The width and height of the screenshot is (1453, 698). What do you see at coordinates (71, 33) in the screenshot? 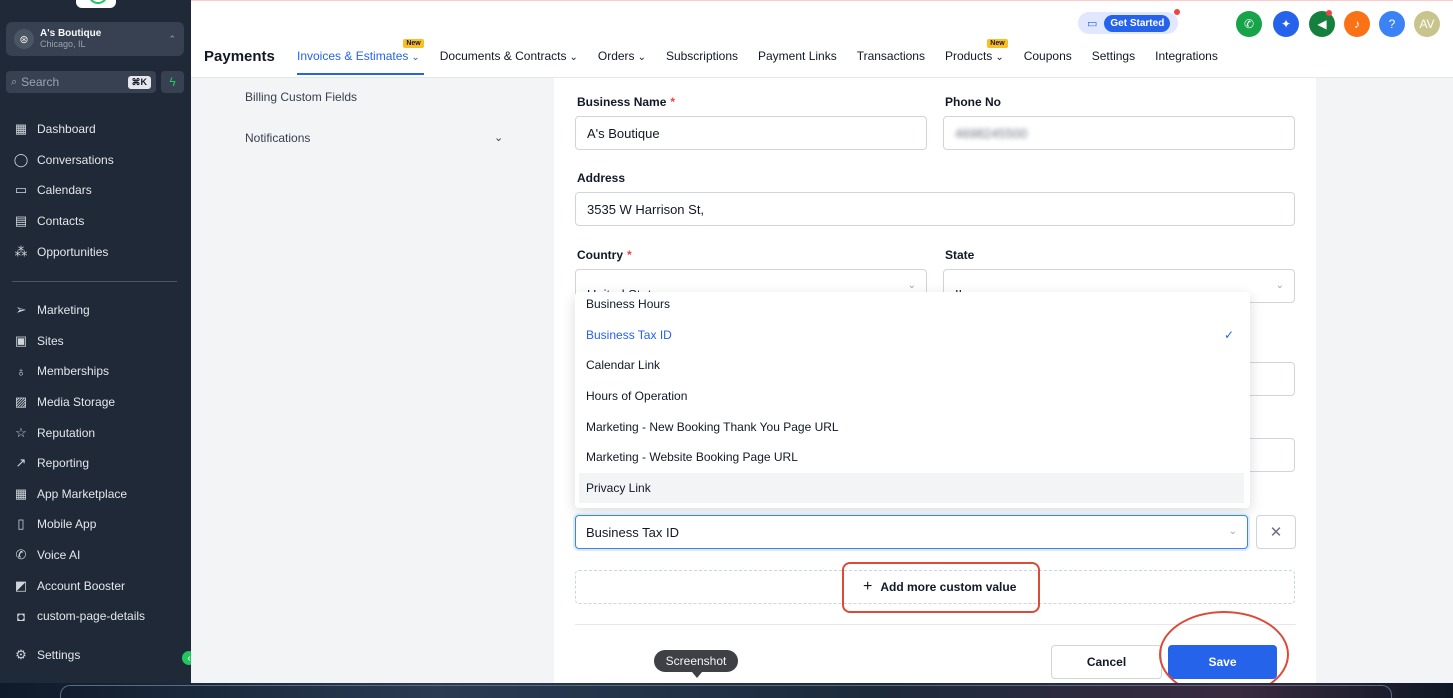
I see `location-name: A's Boutique` at bounding box center [71, 33].